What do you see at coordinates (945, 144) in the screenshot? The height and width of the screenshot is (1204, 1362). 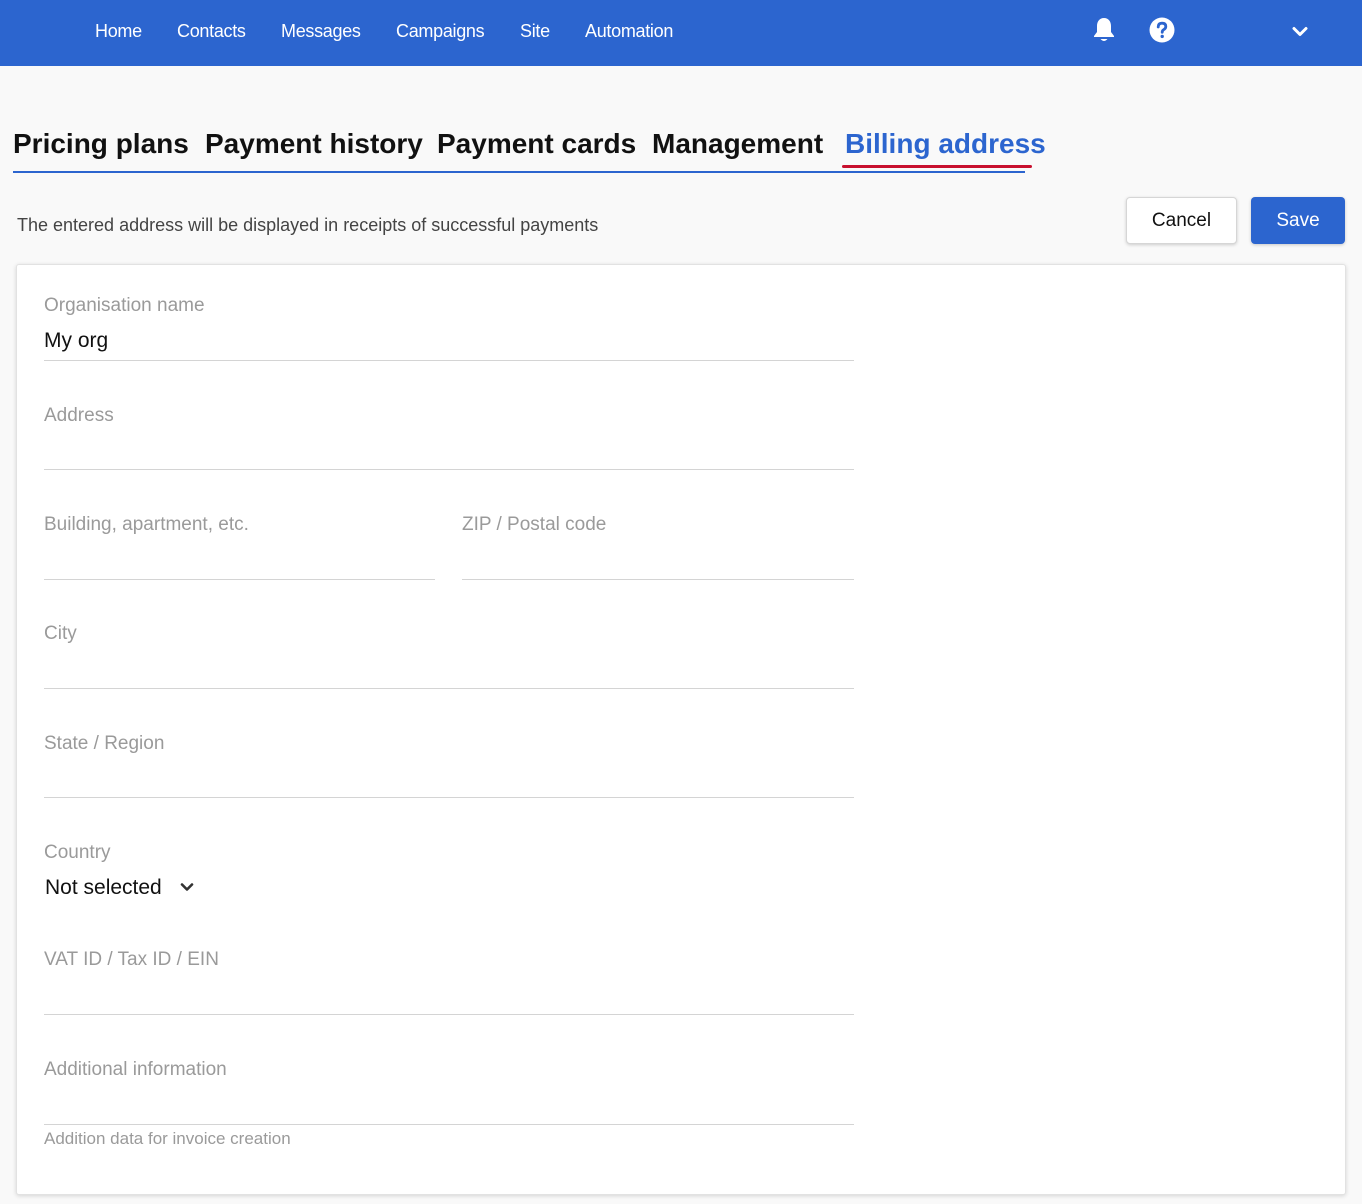 I see `tab-billing-address: Billing address` at bounding box center [945, 144].